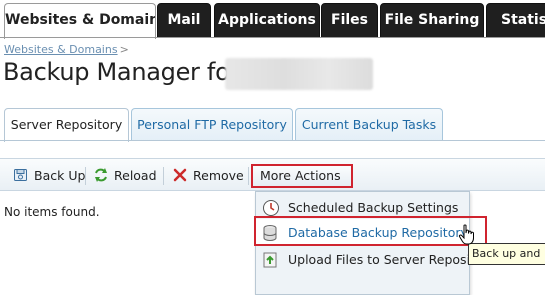  What do you see at coordinates (373, 207) in the screenshot?
I see `menu-item-label: Scheduled Backup Settings` at bounding box center [373, 207].